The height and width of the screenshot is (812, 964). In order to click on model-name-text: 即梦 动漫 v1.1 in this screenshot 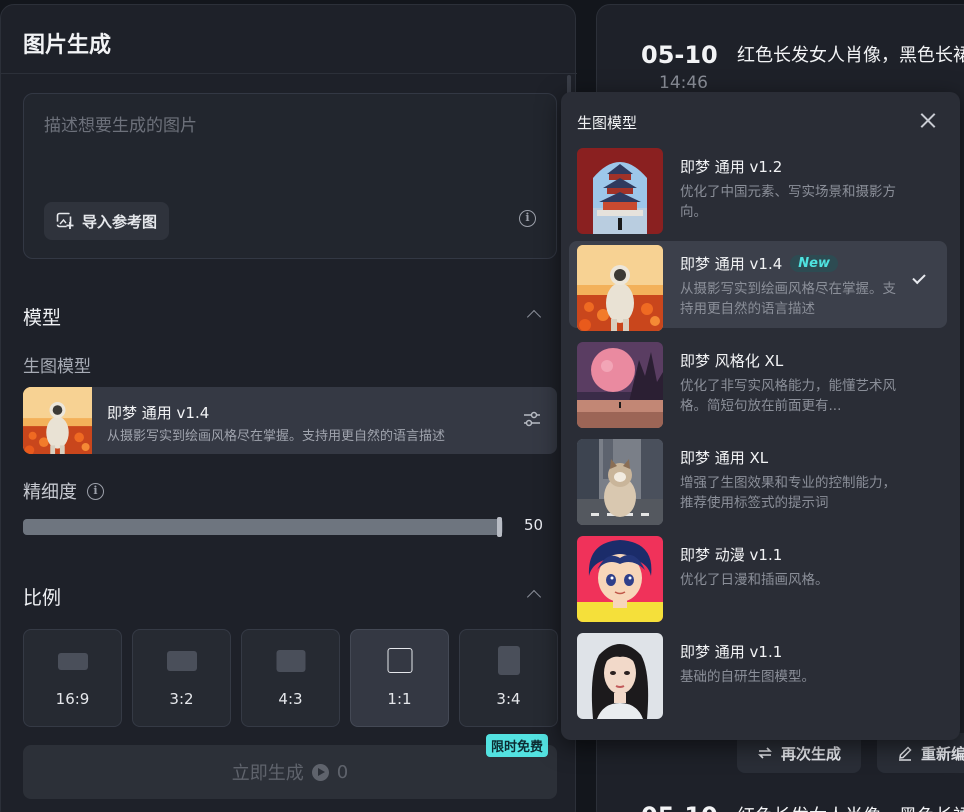, I will do `click(731, 555)`.